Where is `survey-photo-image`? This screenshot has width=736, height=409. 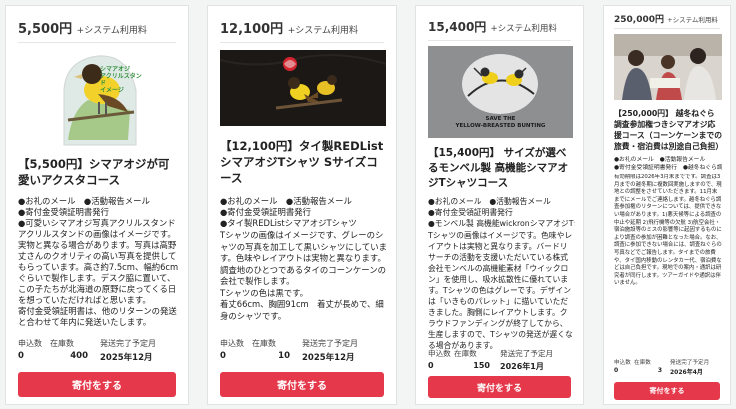
survey-photo-image is located at coordinates (668, 67).